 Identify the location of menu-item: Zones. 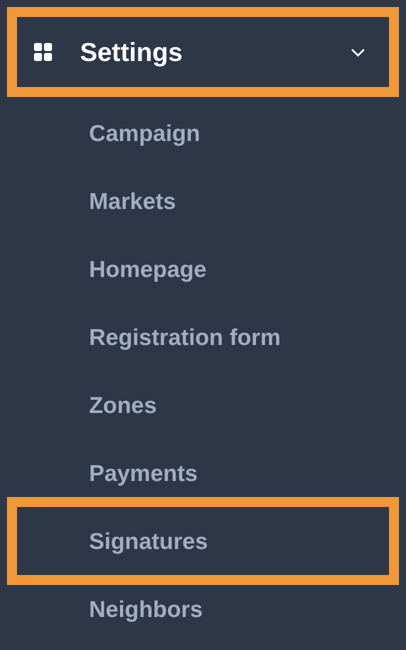
(203, 405).